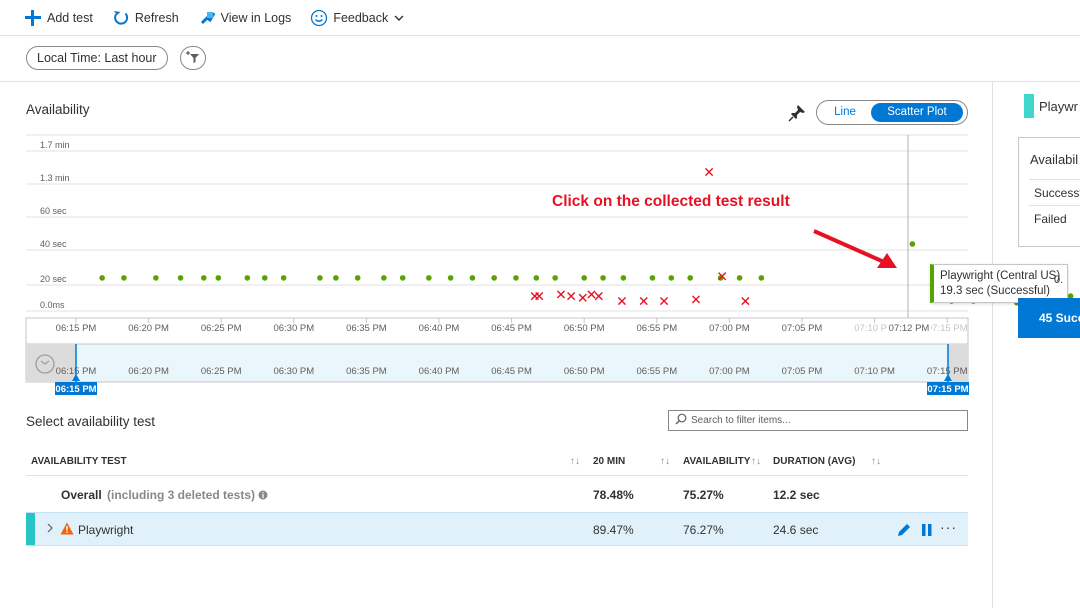 The width and height of the screenshot is (1080, 608). What do you see at coordinates (156, 17) in the screenshot?
I see `refresh-label: Refresh` at bounding box center [156, 17].